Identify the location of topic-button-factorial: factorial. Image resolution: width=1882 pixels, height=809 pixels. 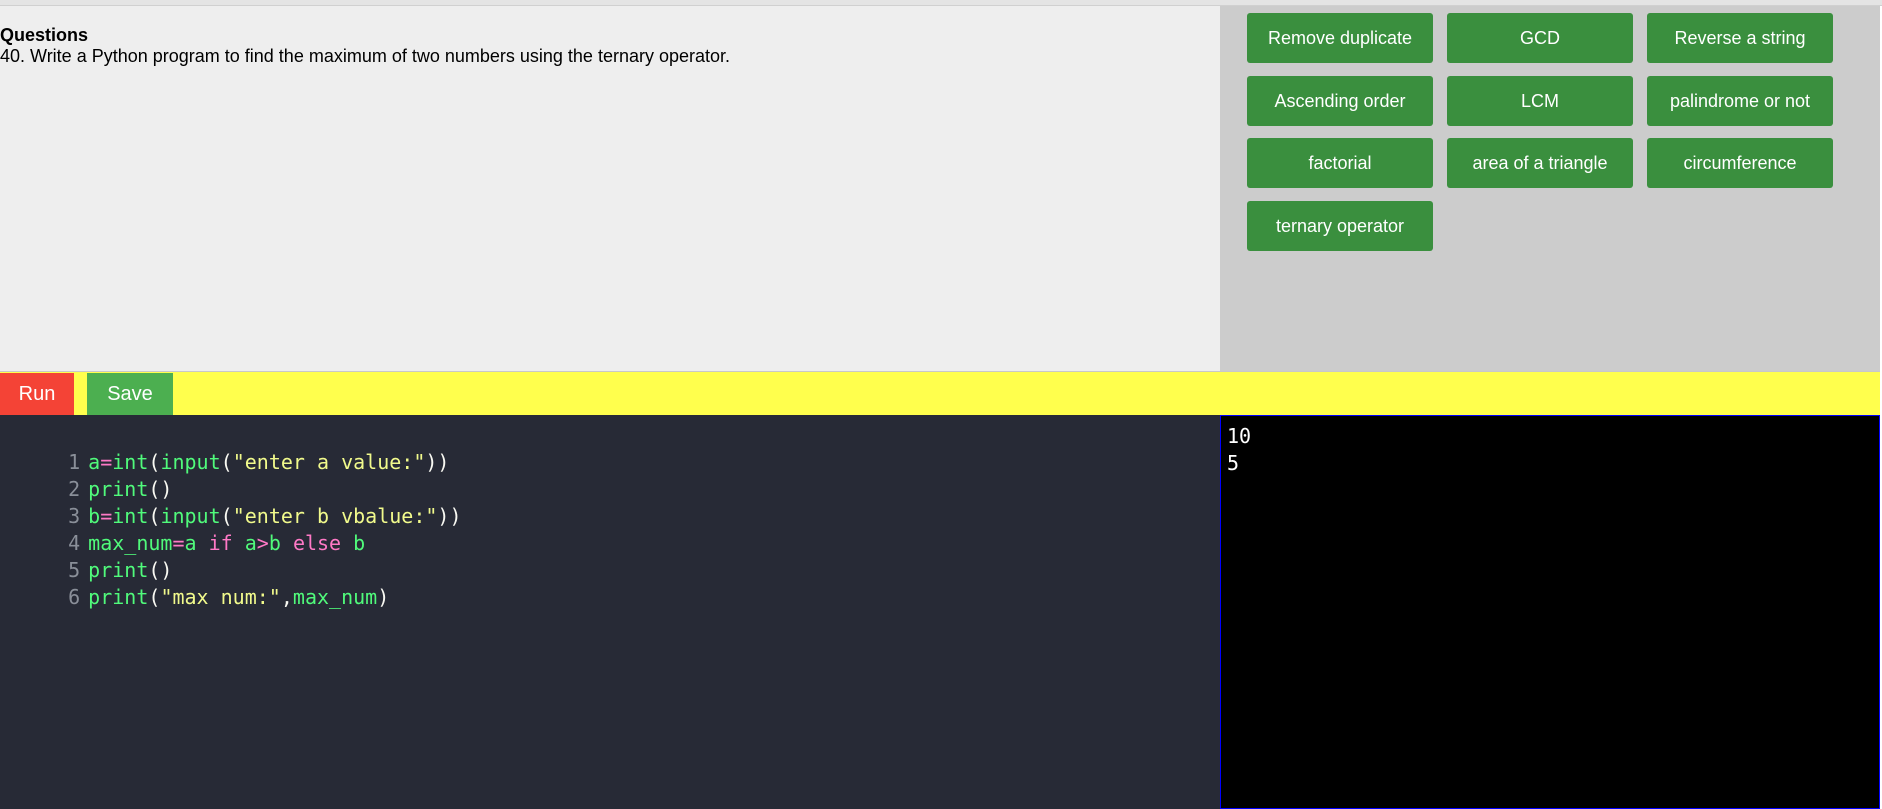
(1340, 163).